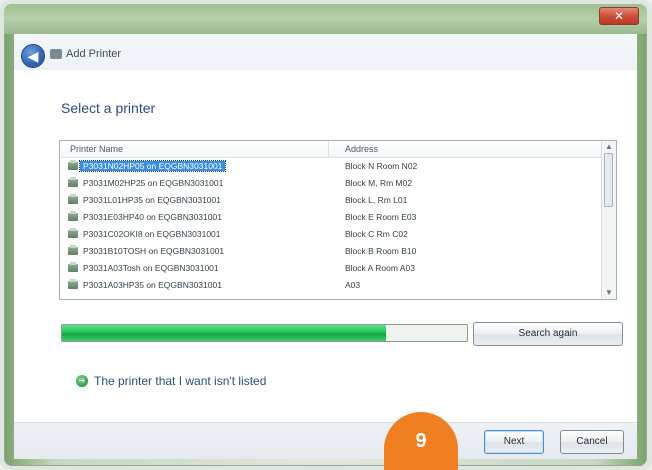 Image resolution: width=652 pixels, height=470 pixels. What do you see at coordinates (514, 442) in the screenshot?
I see `next-button: Next` at bounding box center [514, 442].